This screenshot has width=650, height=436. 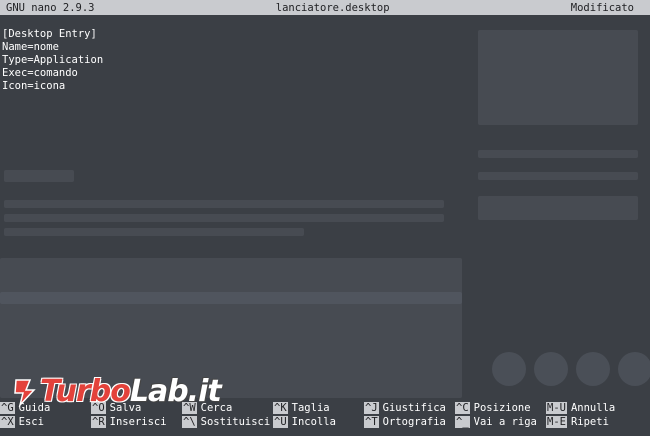 What do you see at coordinates (462, 408) in the screenshot?
I see `shortcut-key: ^C` at bounding box center [462, 408].